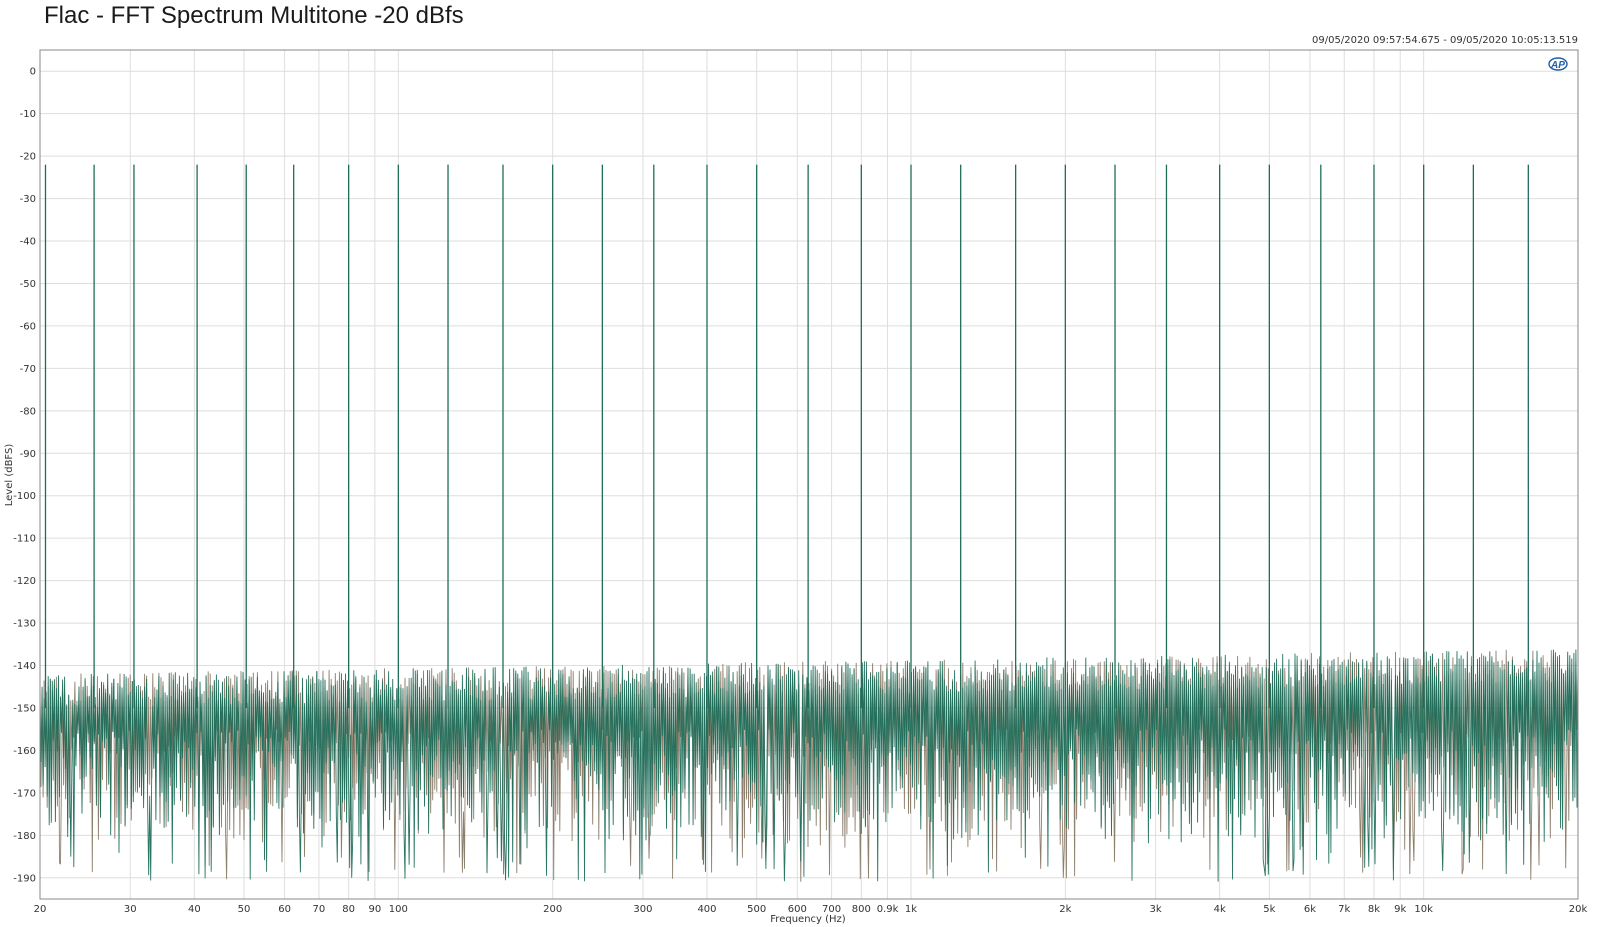 This screenshot has height=927, width=1600. Describe the element at coordinates (130, 909) in the screenshot. I see `x-tick-label: 30` at that location.